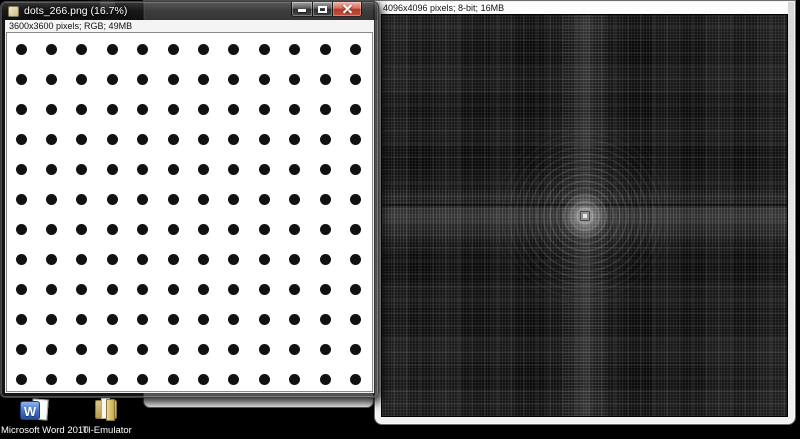 This screenshot has height=439, width=800. Describe the element at coordinates (347, 9) in the screenshot. I see `close-button` at that location.